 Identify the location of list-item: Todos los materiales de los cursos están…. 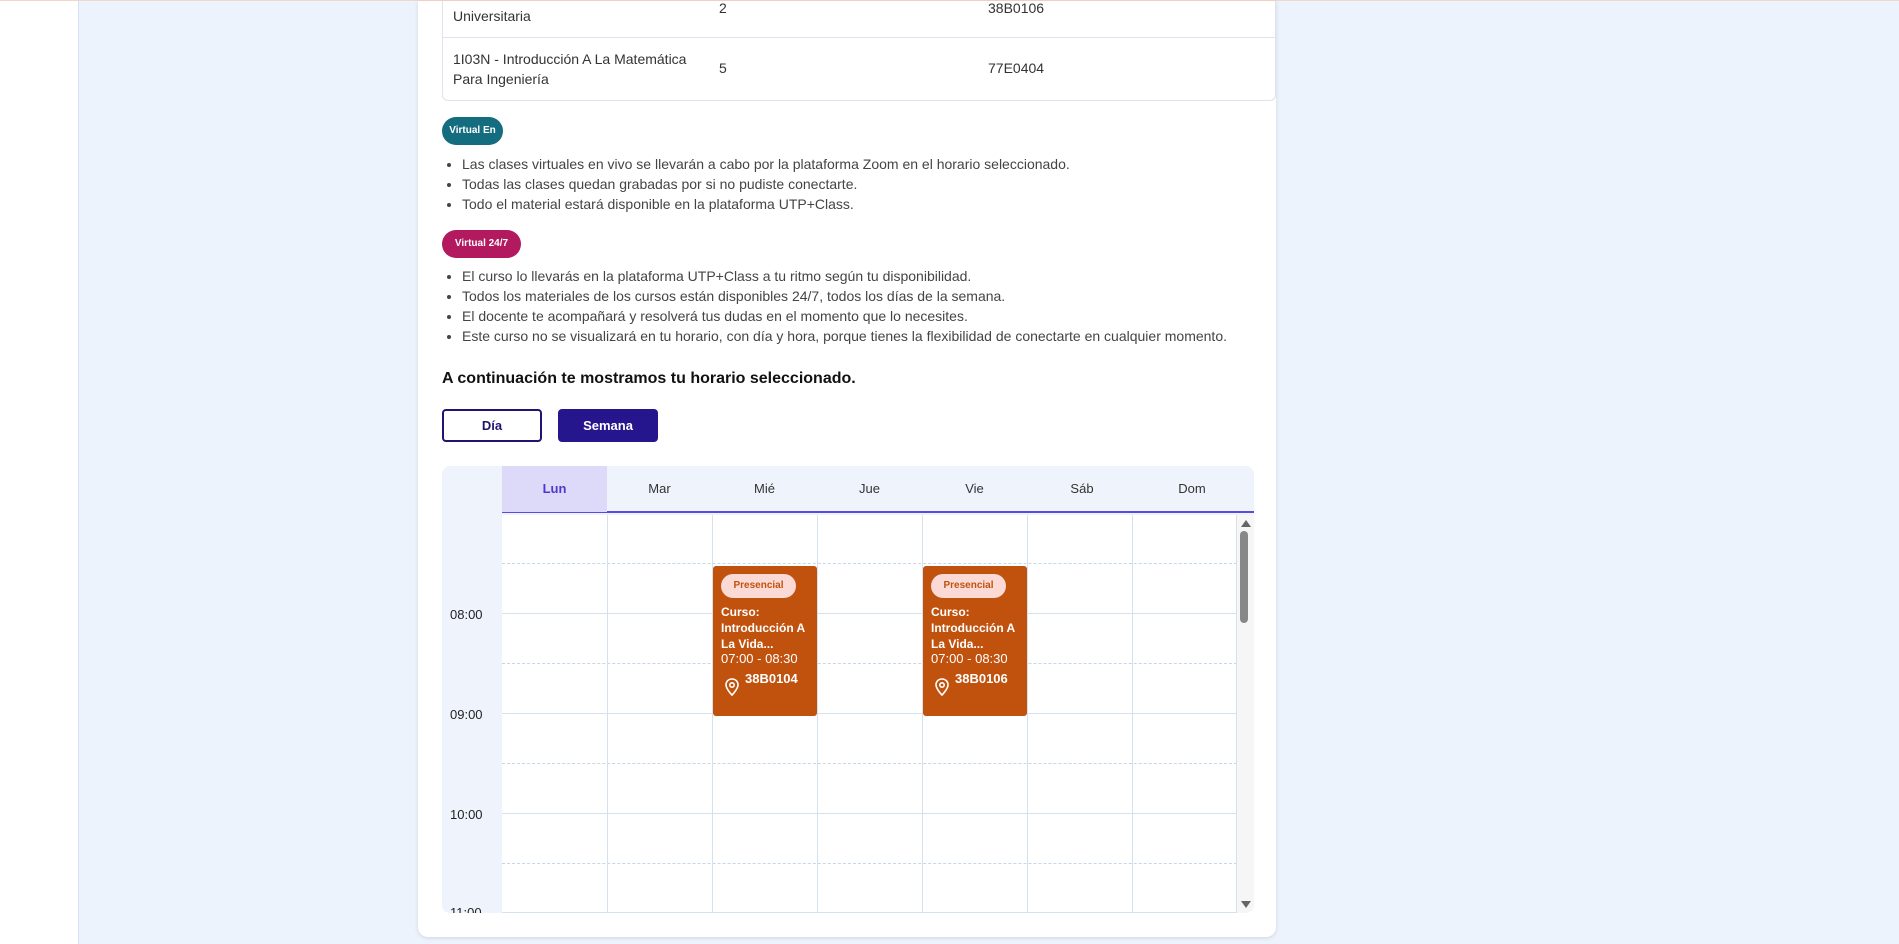
(844, 296).